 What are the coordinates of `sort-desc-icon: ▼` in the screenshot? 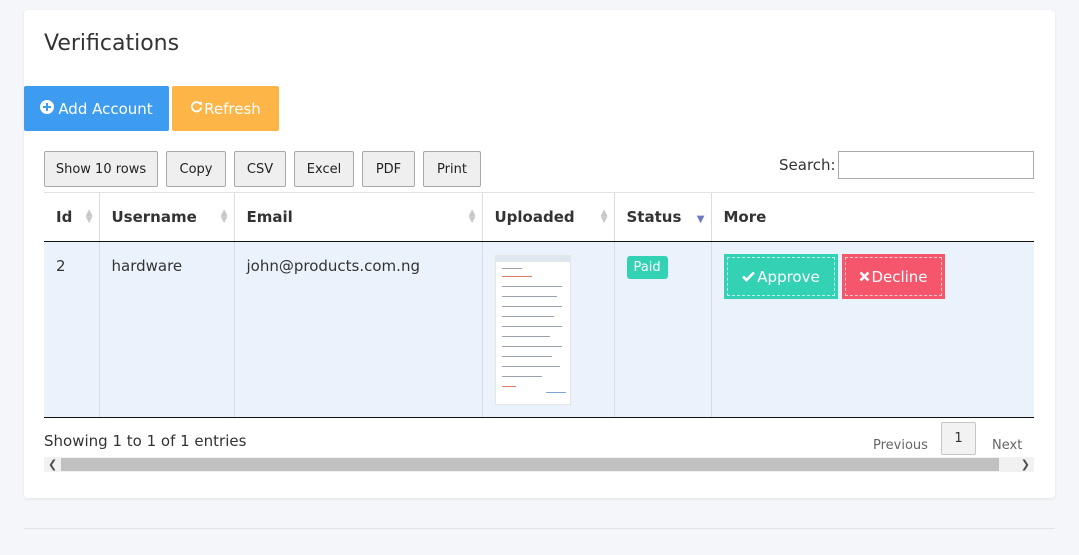 It's located at (700, 219).